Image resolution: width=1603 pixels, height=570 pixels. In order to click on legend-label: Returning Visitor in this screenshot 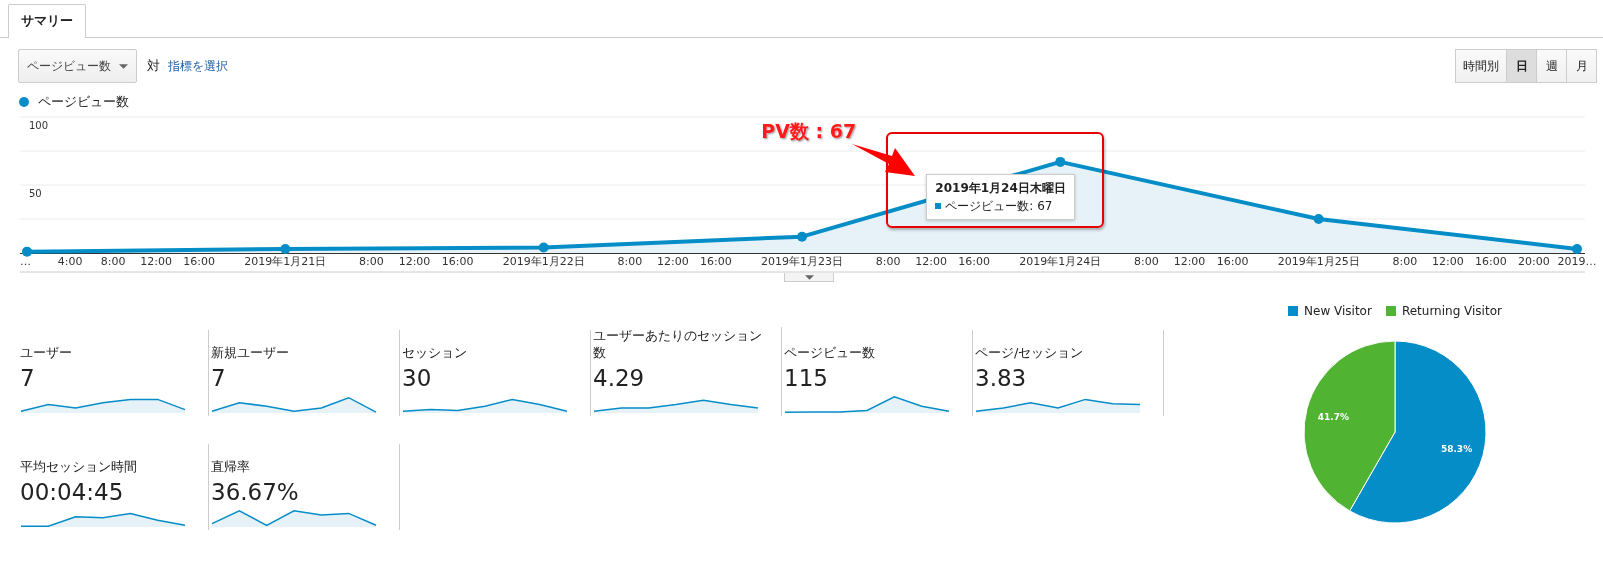, I will do `click(1451, 311)`.